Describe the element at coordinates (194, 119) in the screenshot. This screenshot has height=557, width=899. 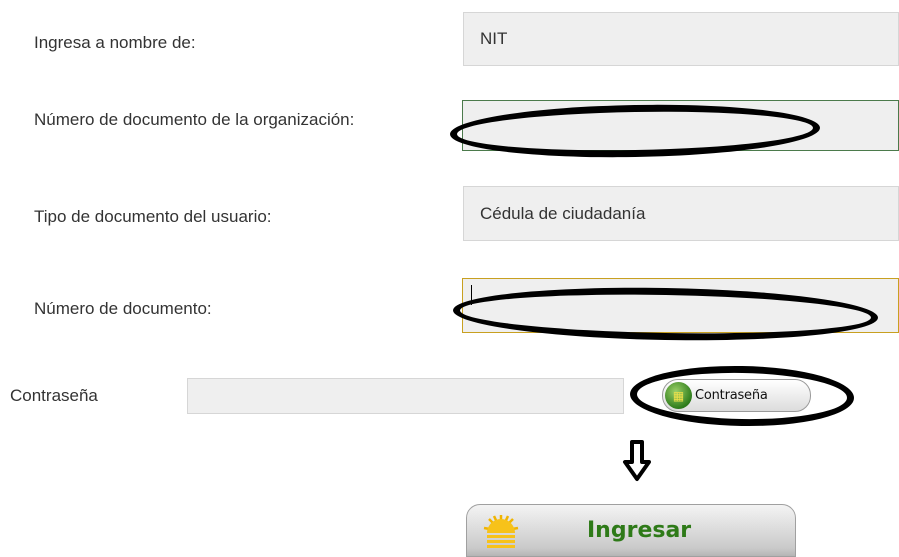
I see `label-numero-documento-organizacion: Número de documento de la organización:` at that location.